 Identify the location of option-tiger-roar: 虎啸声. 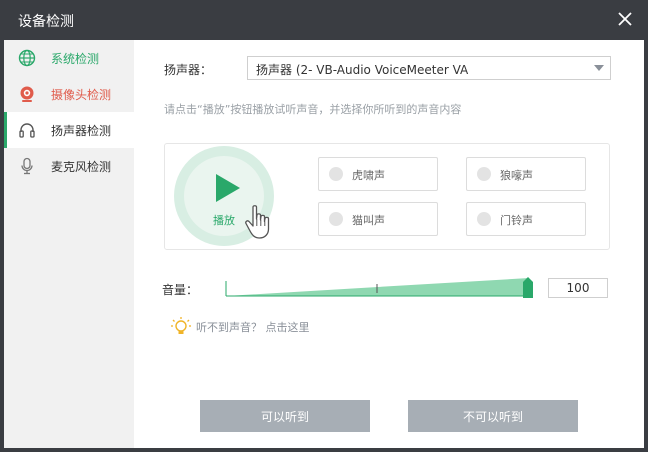
(378, 174).